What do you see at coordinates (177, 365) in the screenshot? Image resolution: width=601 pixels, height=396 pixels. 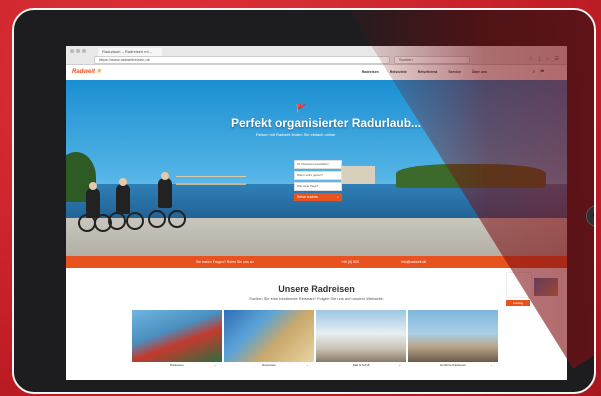 I see `tile-caption: Radreisen ›` at bounding box center [177, 365].